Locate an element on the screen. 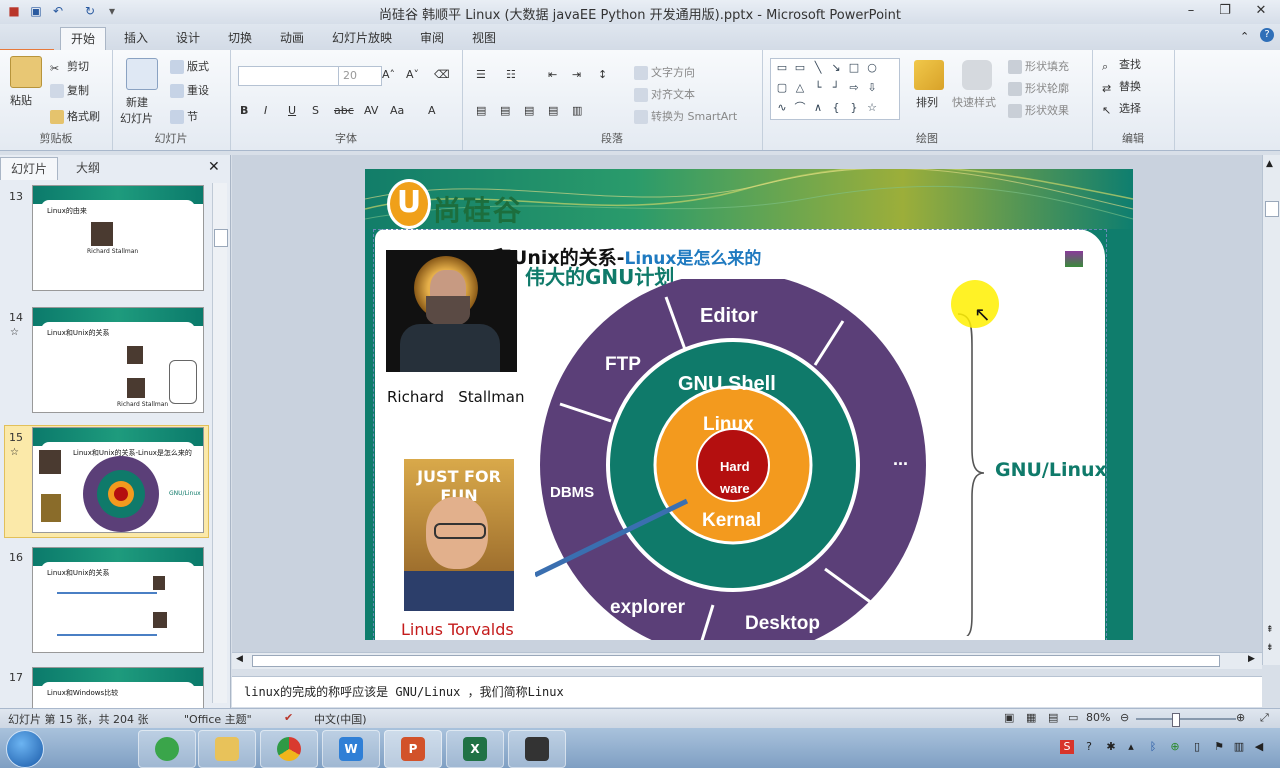 Image resolution: width=1280 pixels, height=768 pixels. notes-pane: linux的完成的称呼应该是 GNU/Linux ，我们简称Linux is located at coordinates (747, 691).